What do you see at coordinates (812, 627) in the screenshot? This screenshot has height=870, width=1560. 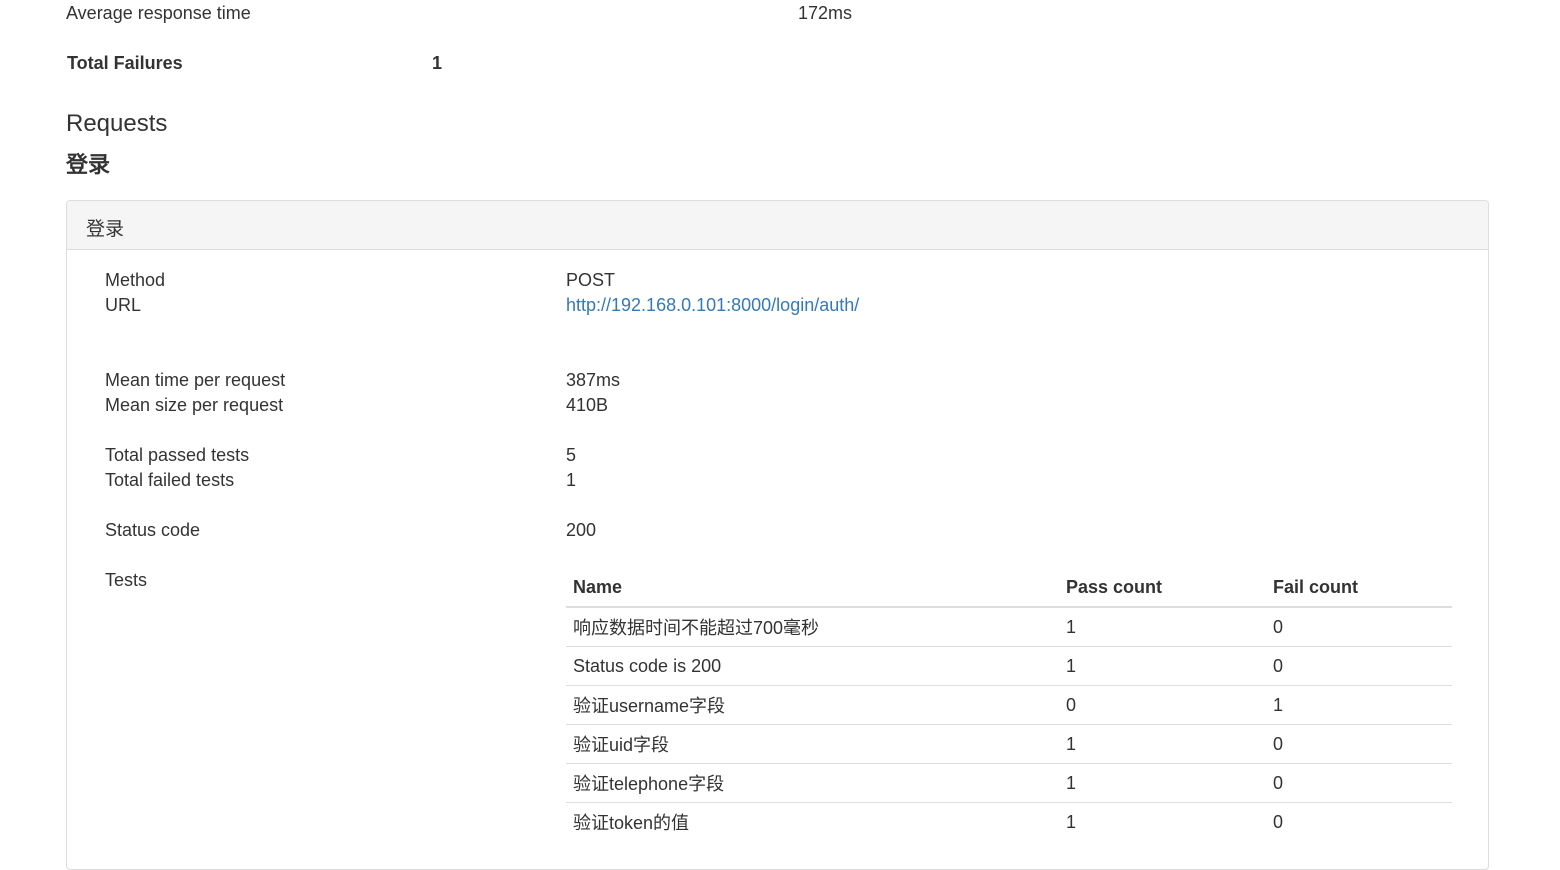 I see `test-name: 响应数据时间不能超过700毫秒` at bounding box center [812, 627].